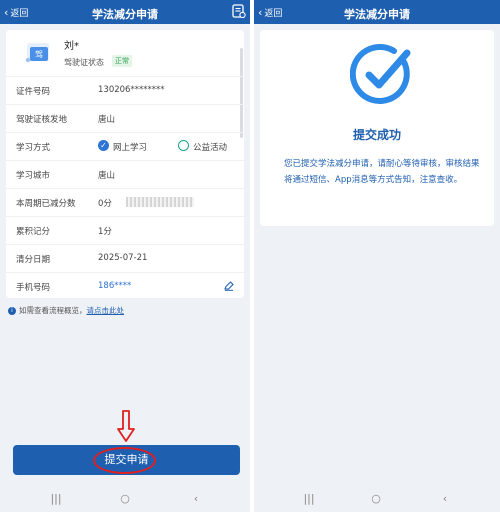  What do you see at coordinates (125, 174) in the screenshot?
I see `row-study-city: 学习城市 唐山` at bounding box center [125, 174].